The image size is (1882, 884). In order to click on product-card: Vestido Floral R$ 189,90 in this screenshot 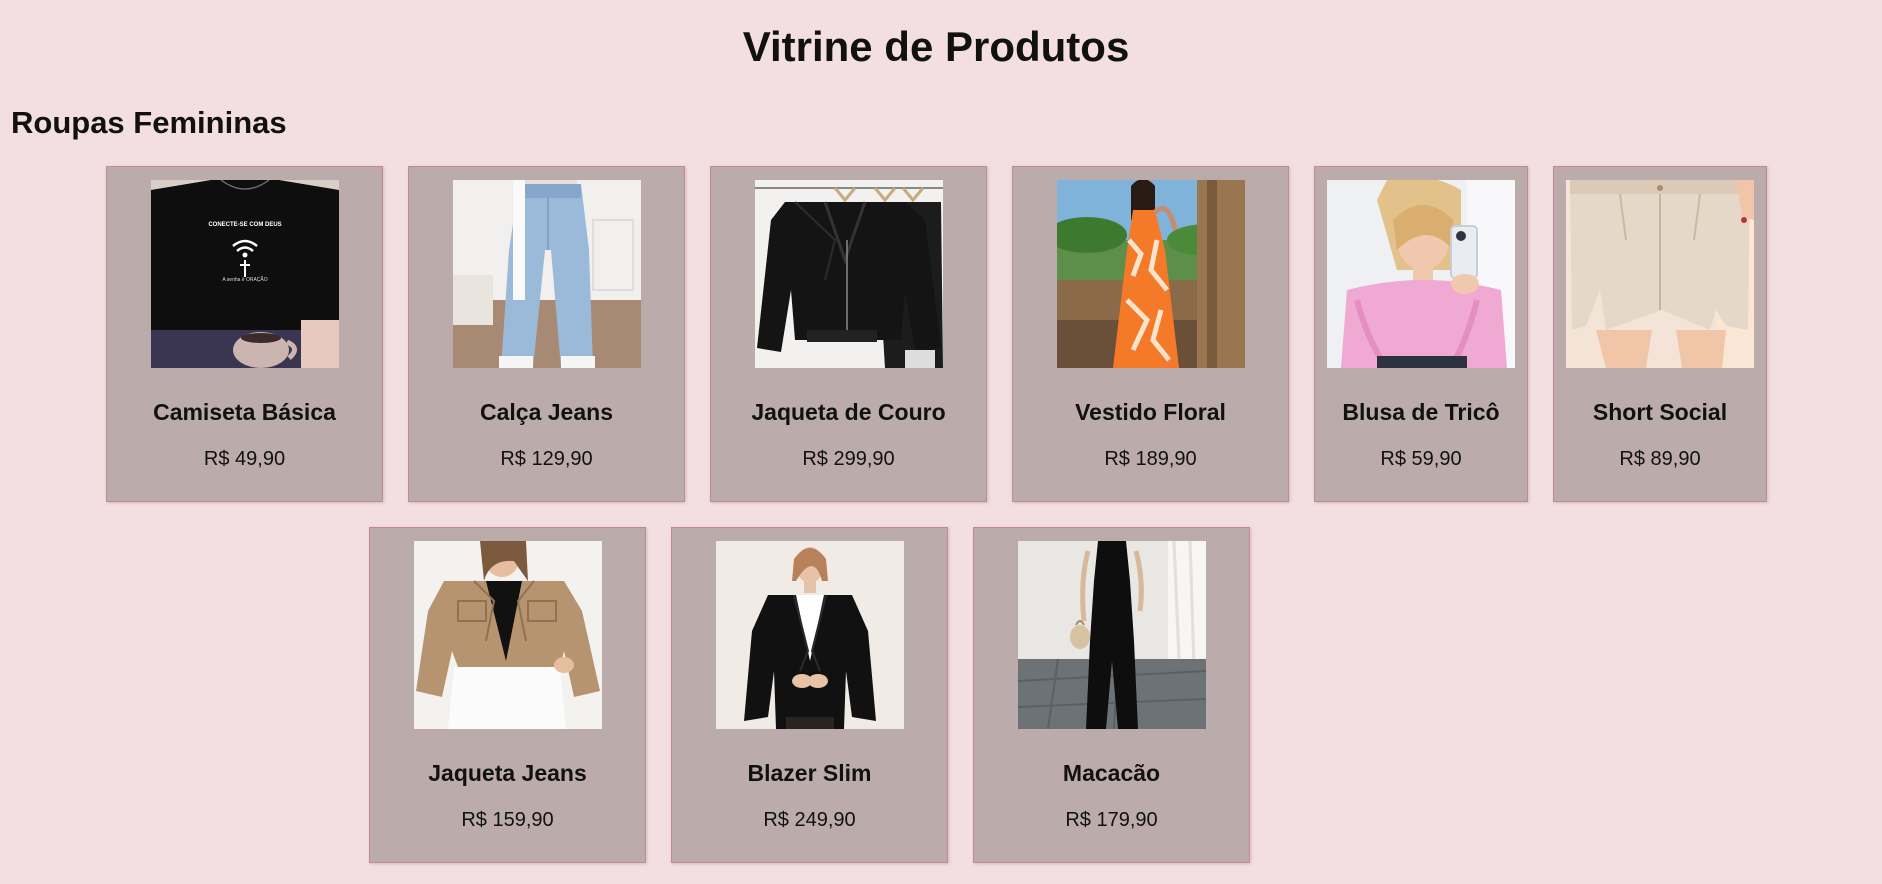, I will do `click(1150, 334)`.